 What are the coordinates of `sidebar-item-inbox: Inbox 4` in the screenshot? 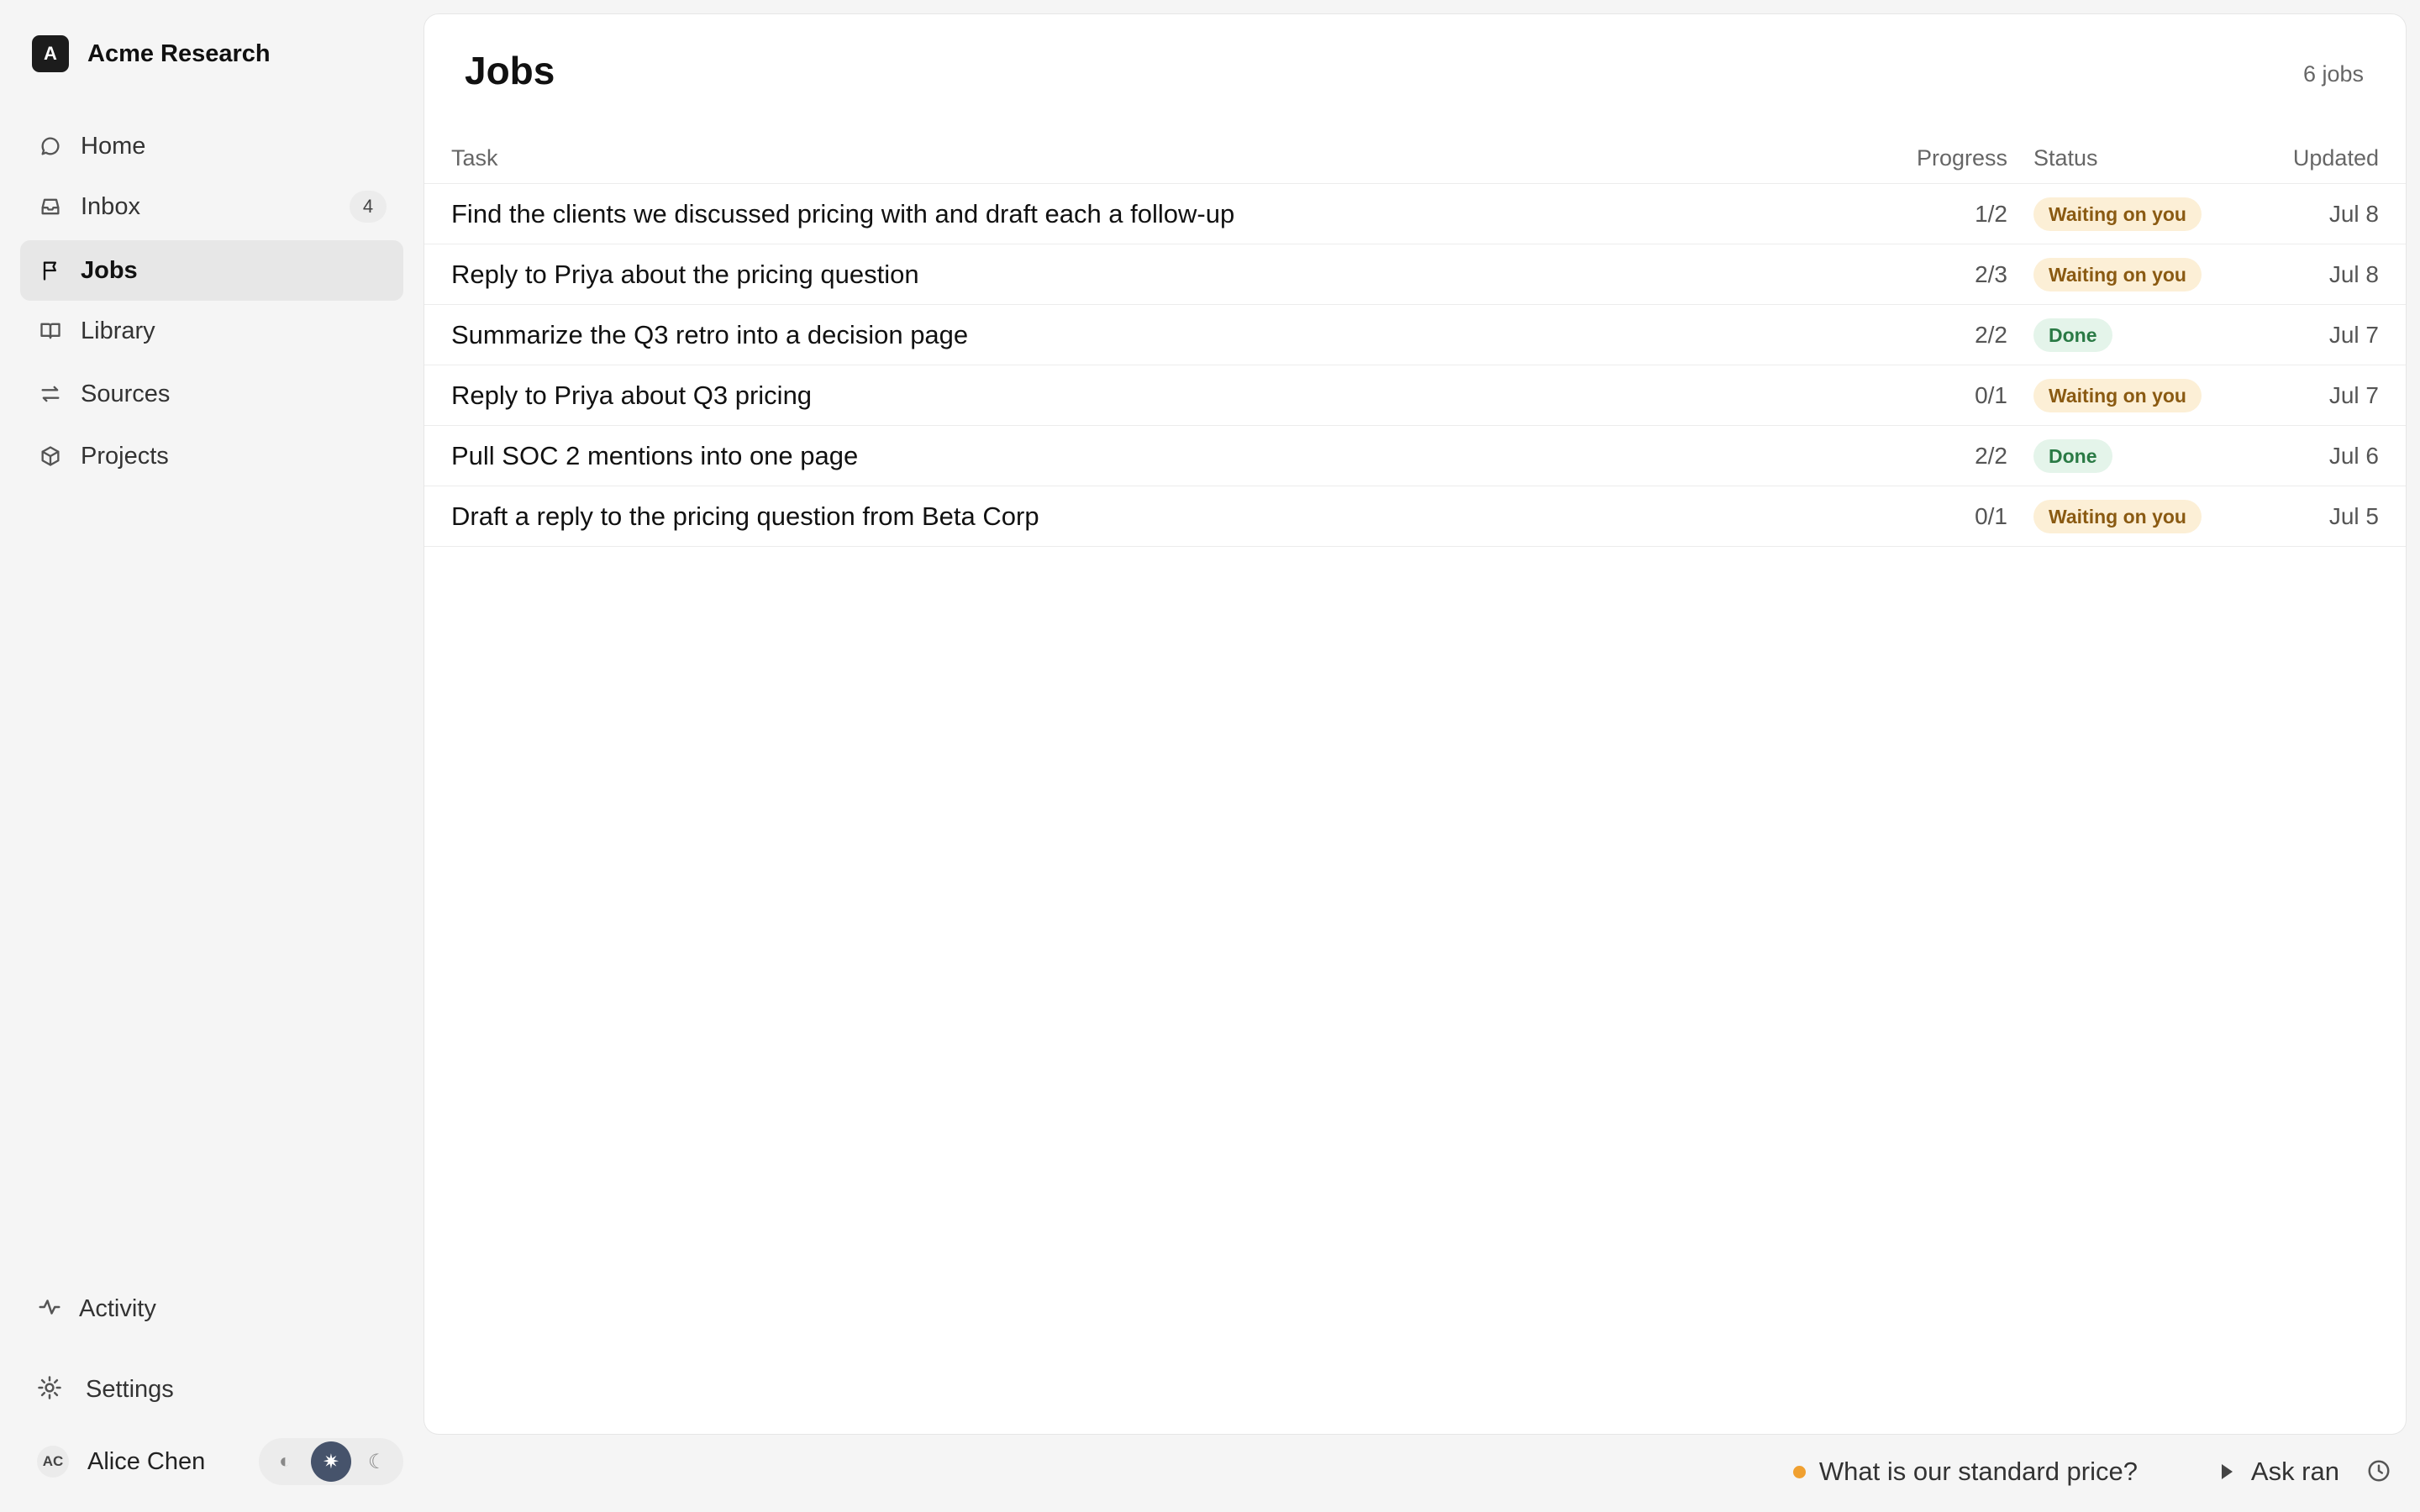 It's located at (211, 206).